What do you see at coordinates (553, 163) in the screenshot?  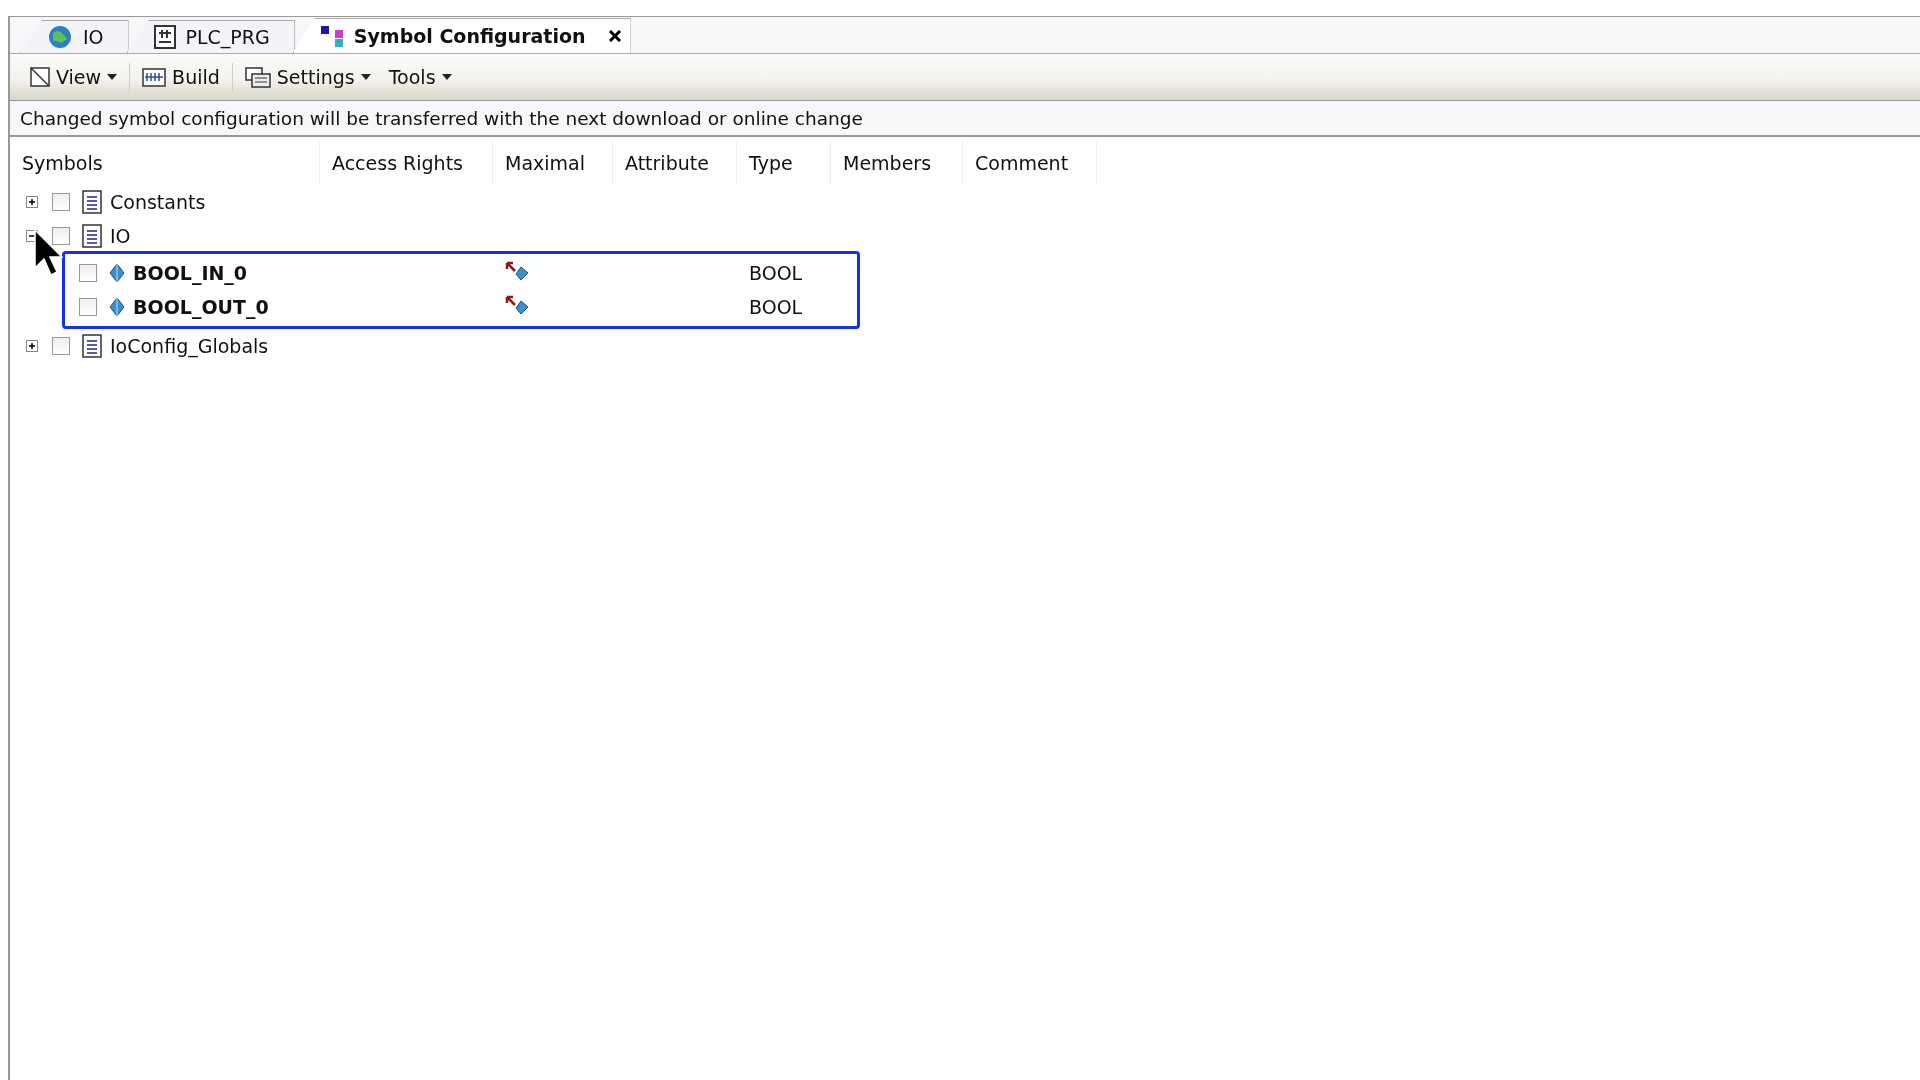 I see `column-header: Maximal` at bounding box center [553, 163].